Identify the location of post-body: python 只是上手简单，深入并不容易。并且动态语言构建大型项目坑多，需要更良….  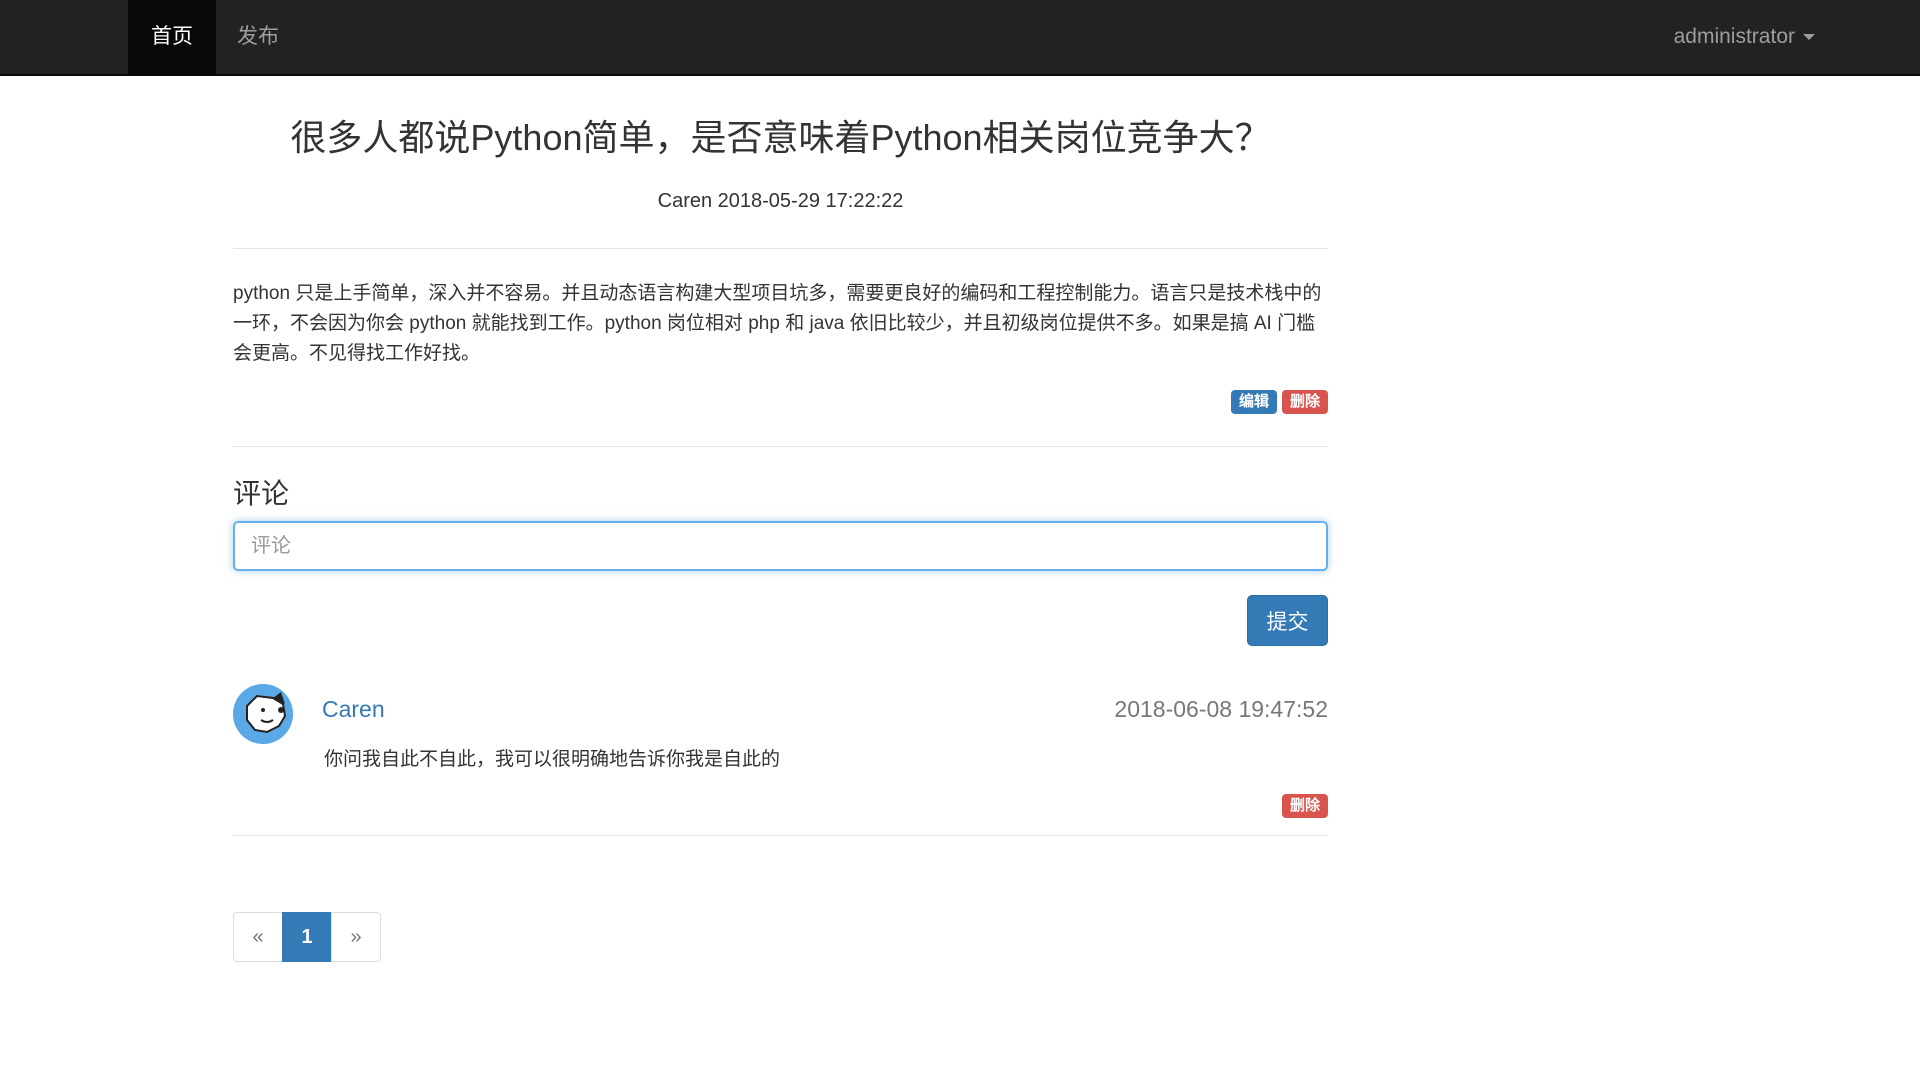
(777, 323).